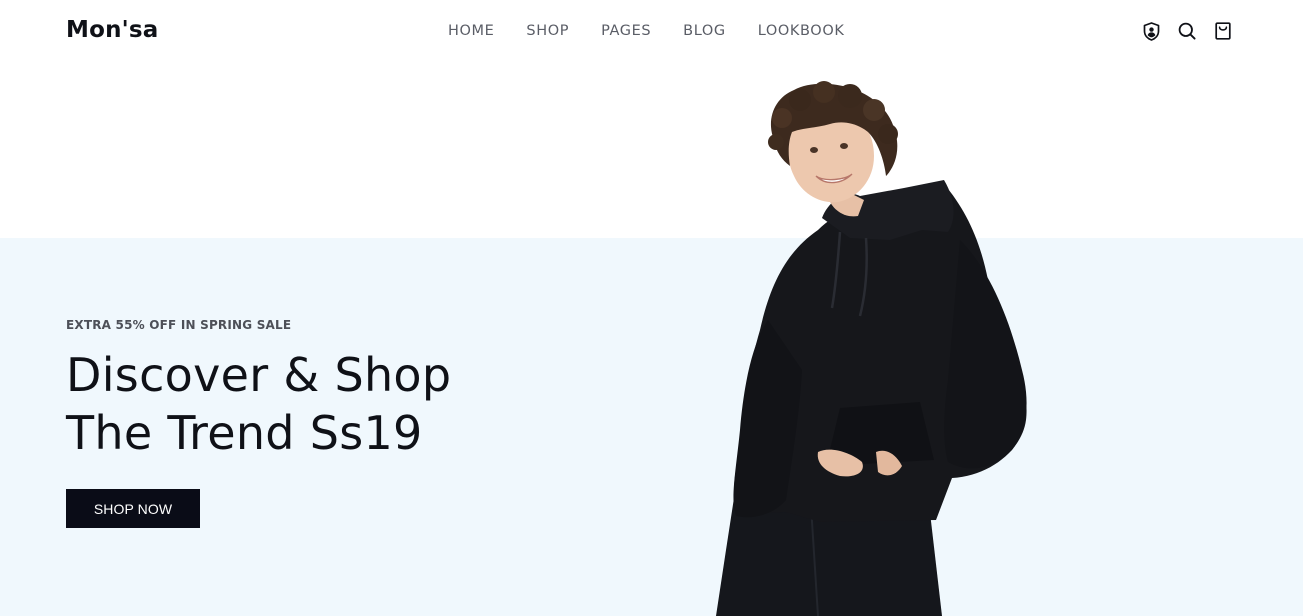 This screenshot has width=1303, height=616. Describe the element at coordinates (471, 31) in the screenshot. I see `nav-home: HOME` at that location.